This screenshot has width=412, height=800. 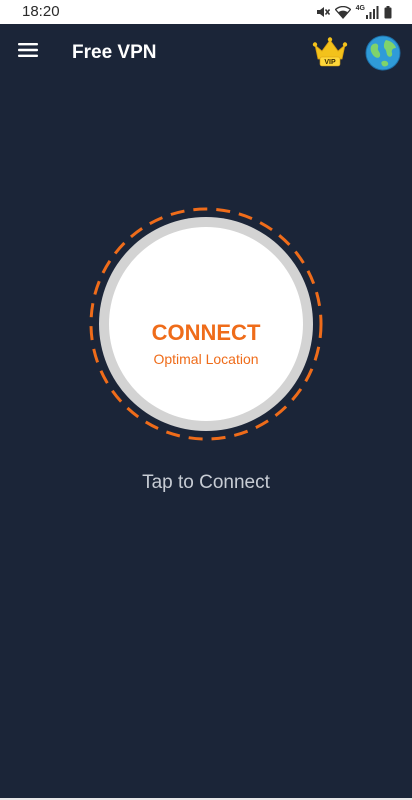 I want to click on connect-hint: Tap to Connect, so click(x=206, y=482).